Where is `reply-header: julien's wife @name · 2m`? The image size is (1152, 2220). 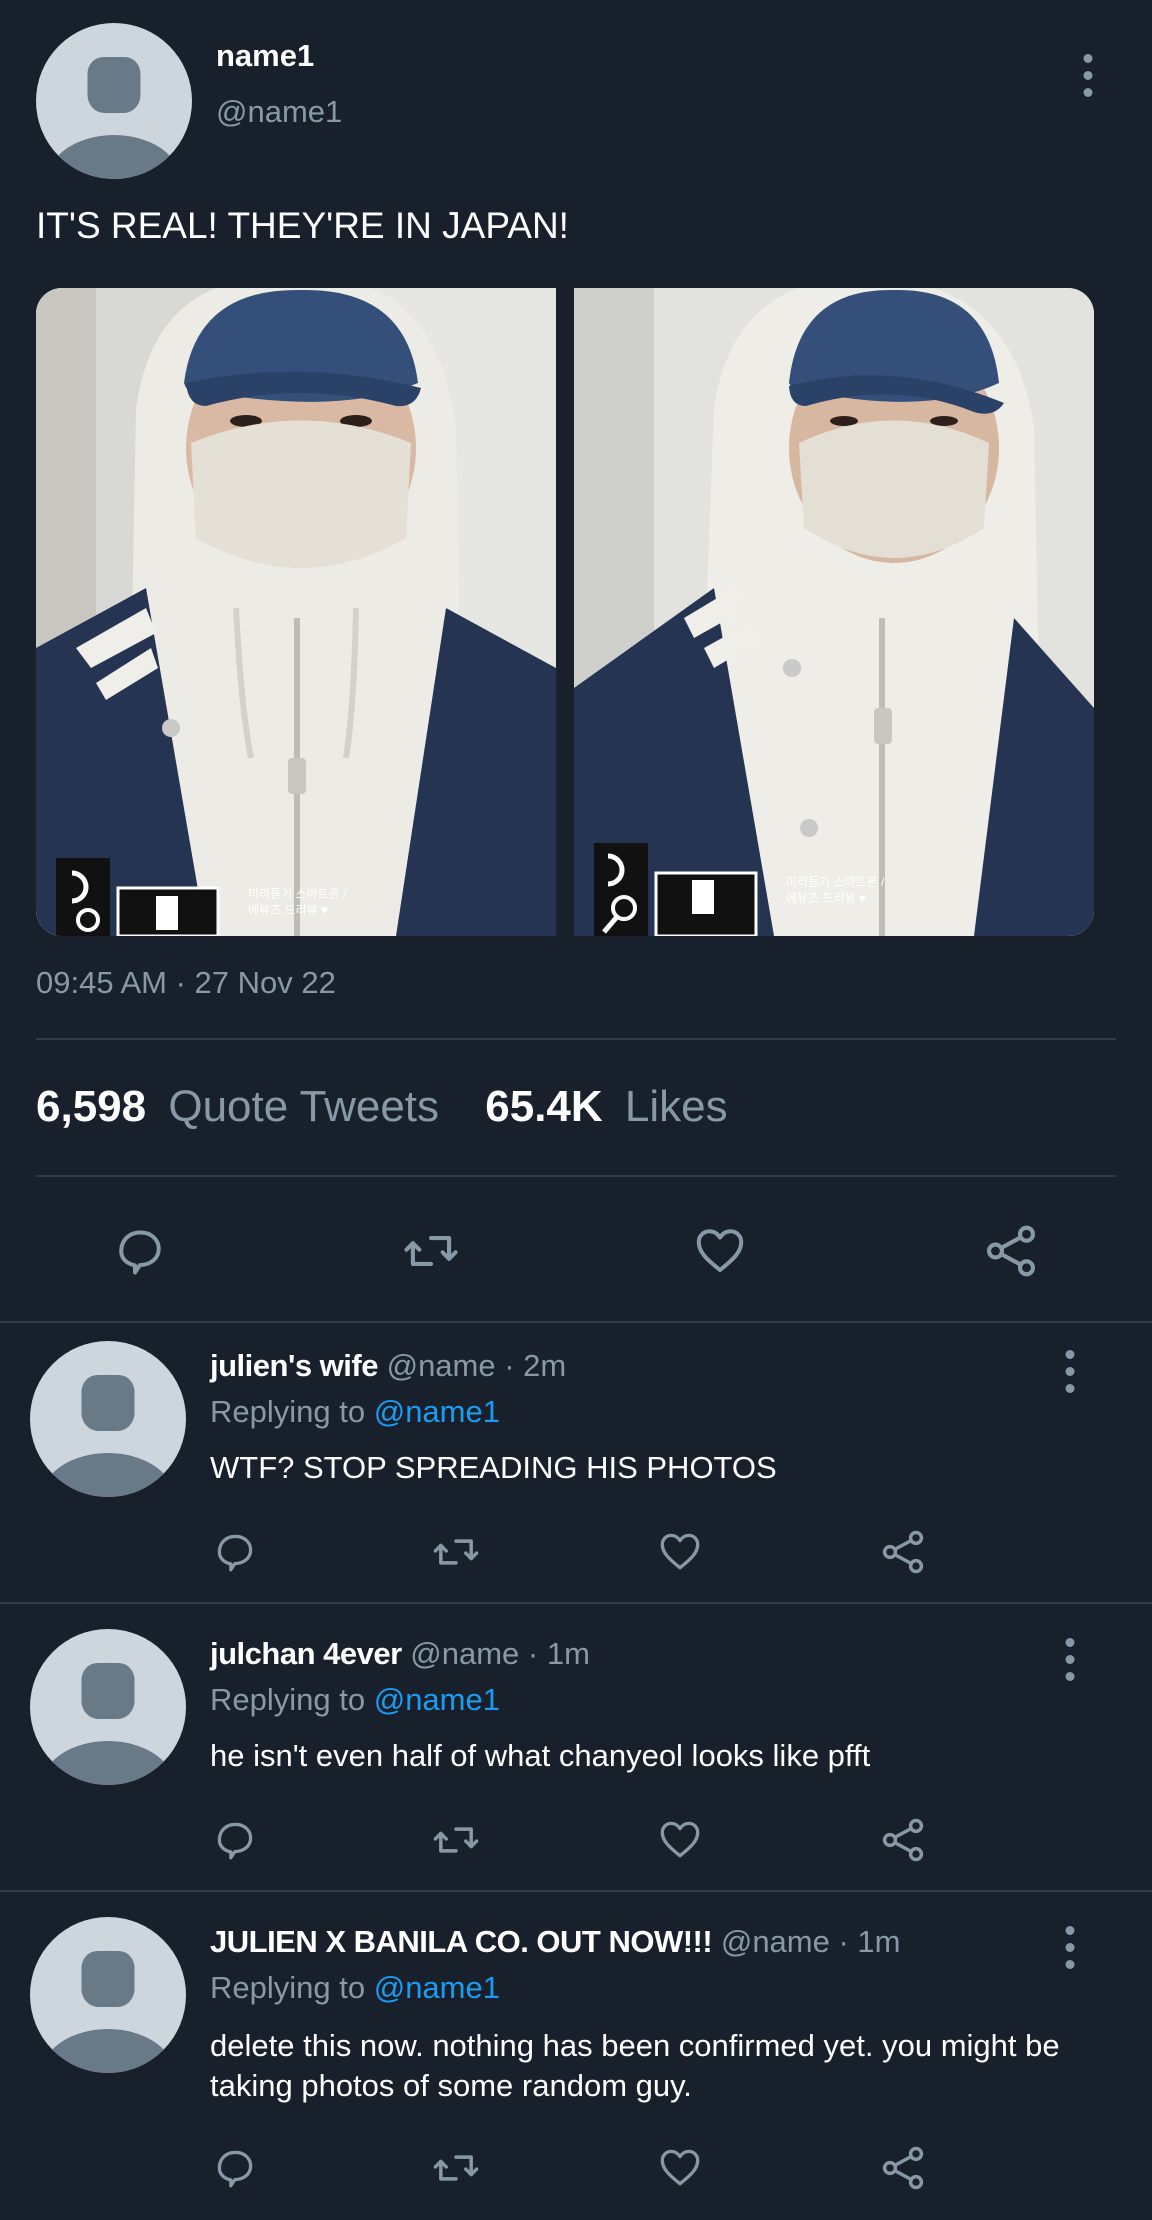
reply-header: julien's wife @name · 2m is located at coordinates (388, 1366).